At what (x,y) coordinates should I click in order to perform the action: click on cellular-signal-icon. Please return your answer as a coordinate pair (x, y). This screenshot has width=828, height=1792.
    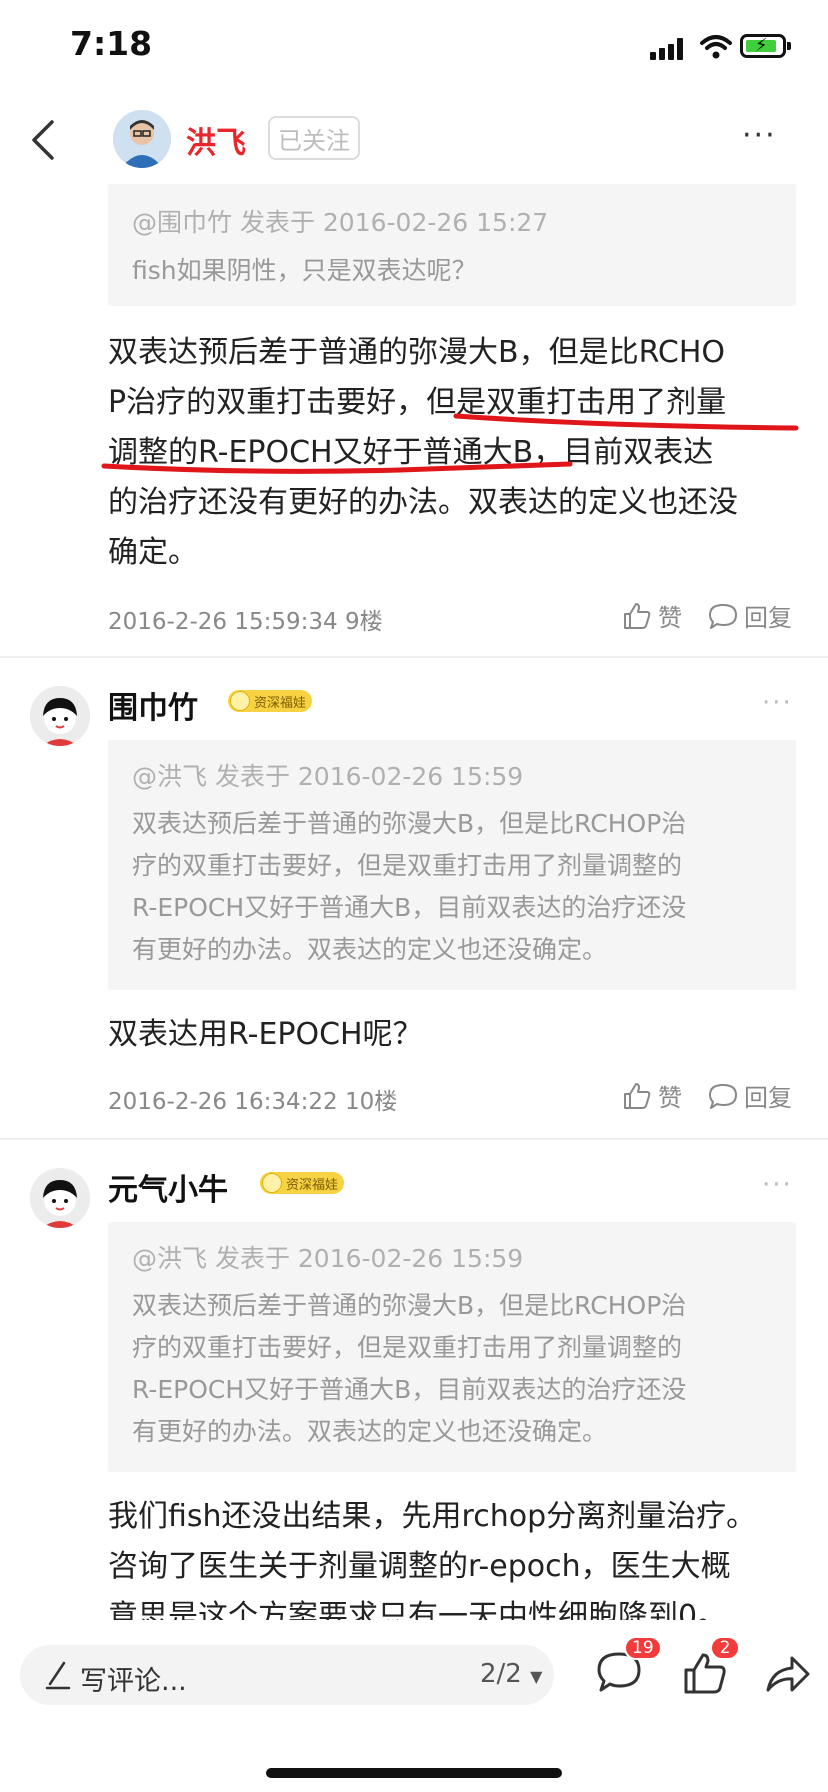
    Looking at the image, I should click on (668, 49).